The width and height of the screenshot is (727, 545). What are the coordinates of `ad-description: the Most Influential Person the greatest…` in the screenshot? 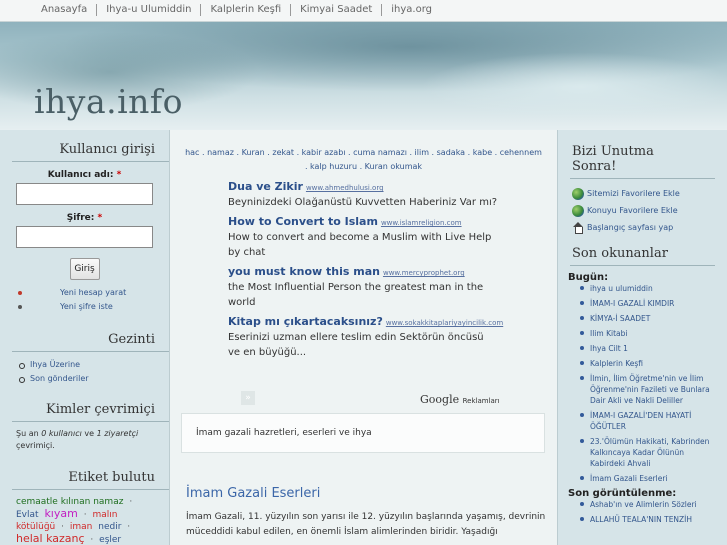 It's located at (356, 295).